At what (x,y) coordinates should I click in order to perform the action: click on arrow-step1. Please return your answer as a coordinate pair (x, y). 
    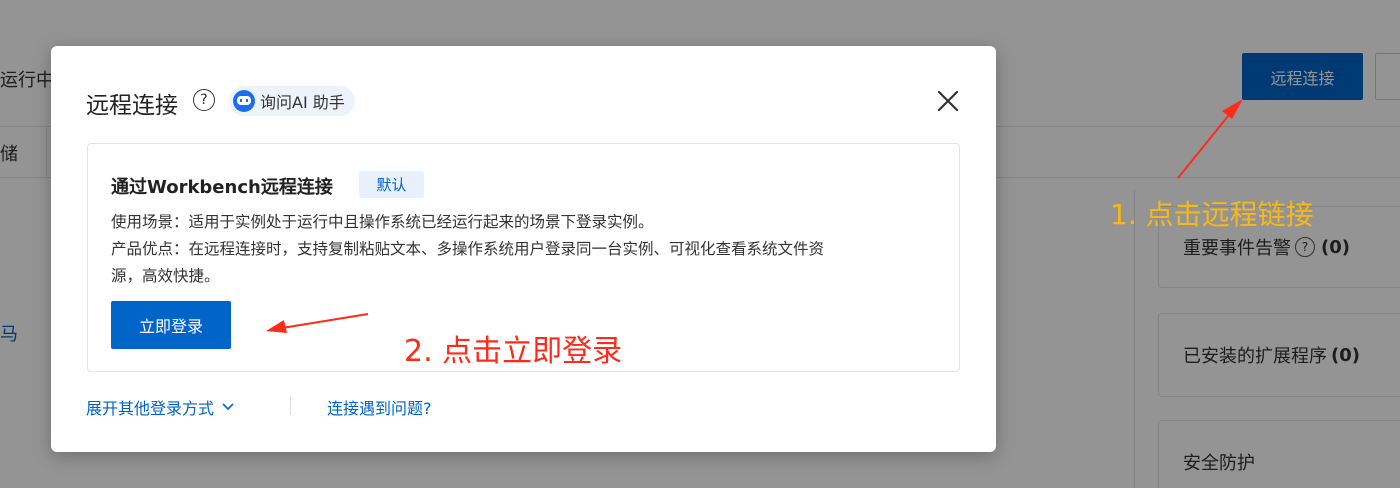
    Looking at the image, I should click on (1205, 144).